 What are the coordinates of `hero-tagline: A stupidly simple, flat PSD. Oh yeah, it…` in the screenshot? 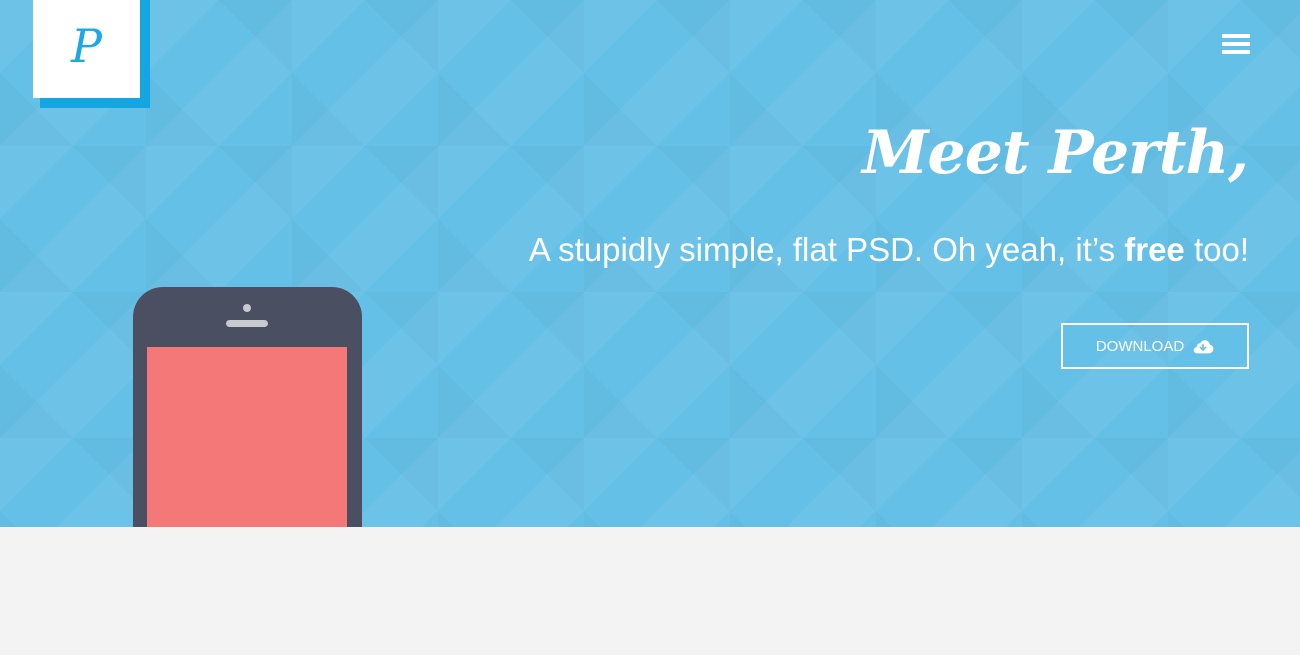 It's located at (889, 250).